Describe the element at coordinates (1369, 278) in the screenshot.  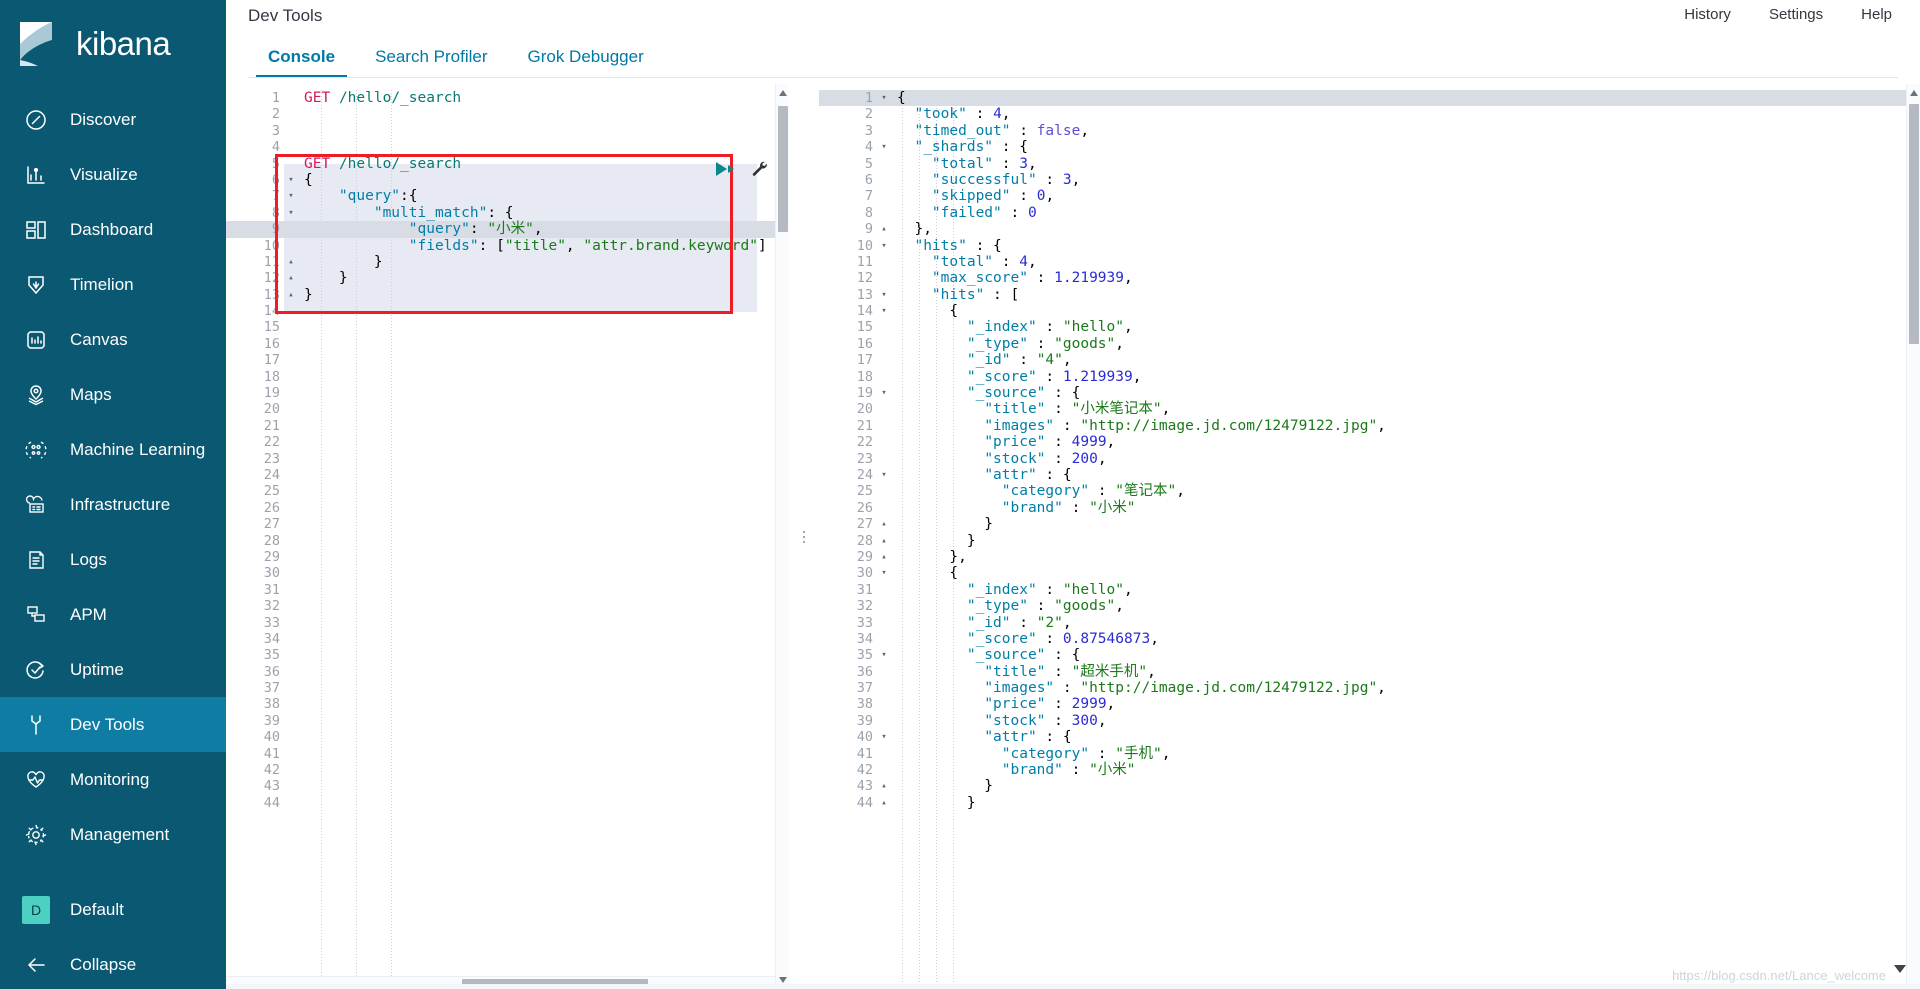
I see `code-line: 12 "max_score" : 1.219939,` at that location.